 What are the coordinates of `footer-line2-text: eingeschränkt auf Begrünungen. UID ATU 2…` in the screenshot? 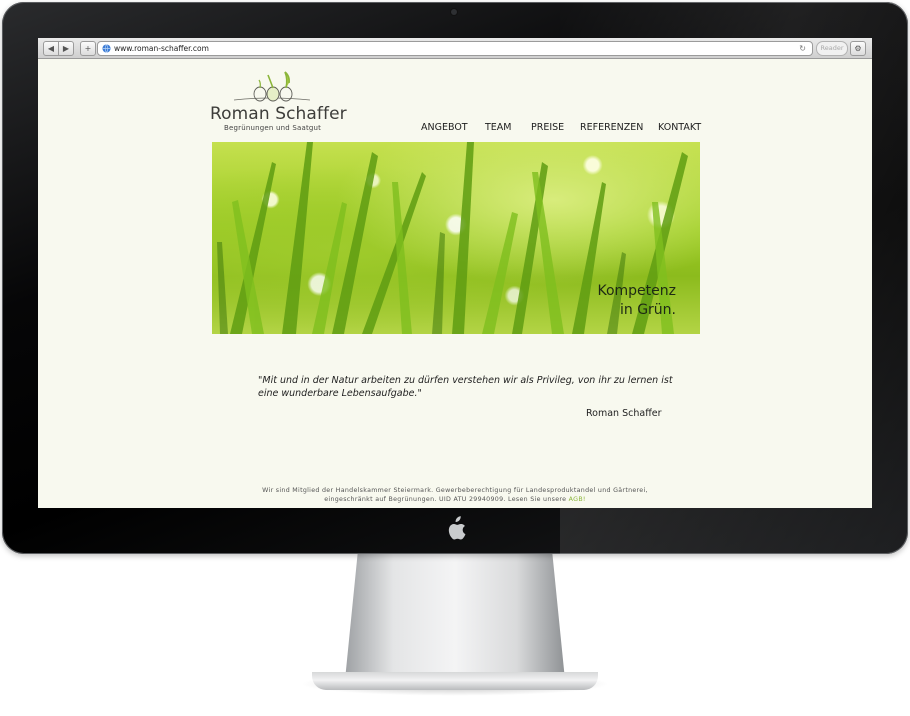 It's located at (445, 499).